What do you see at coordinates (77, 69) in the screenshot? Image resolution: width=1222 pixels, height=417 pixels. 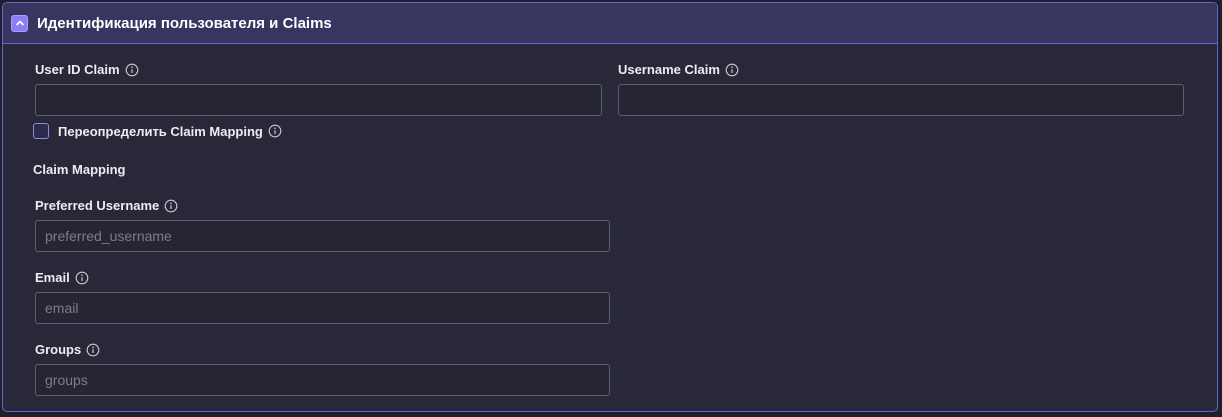 I see `user-id-claim-label-text: User ID Claim` at bounding box center [77, 69].